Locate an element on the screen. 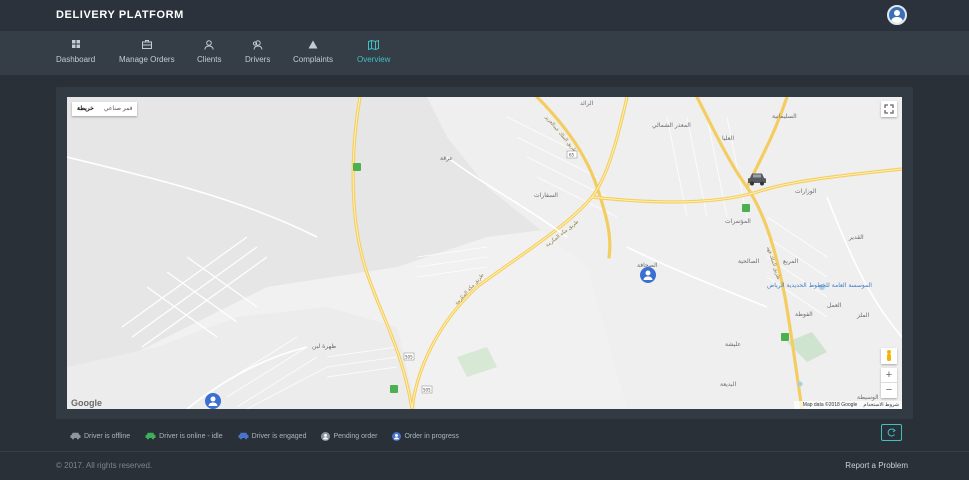 Image resolution: width=969 pixels, height=480 pixels. user-avatar is located at coordinates (897, 15).